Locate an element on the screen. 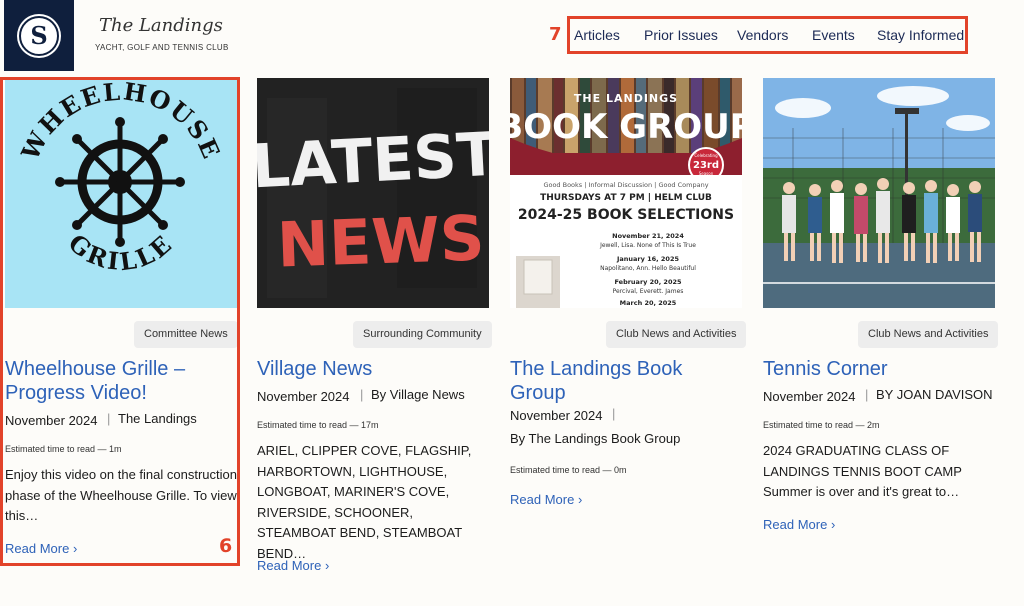  logo-emblem: S is located at coordinates (39, 35).